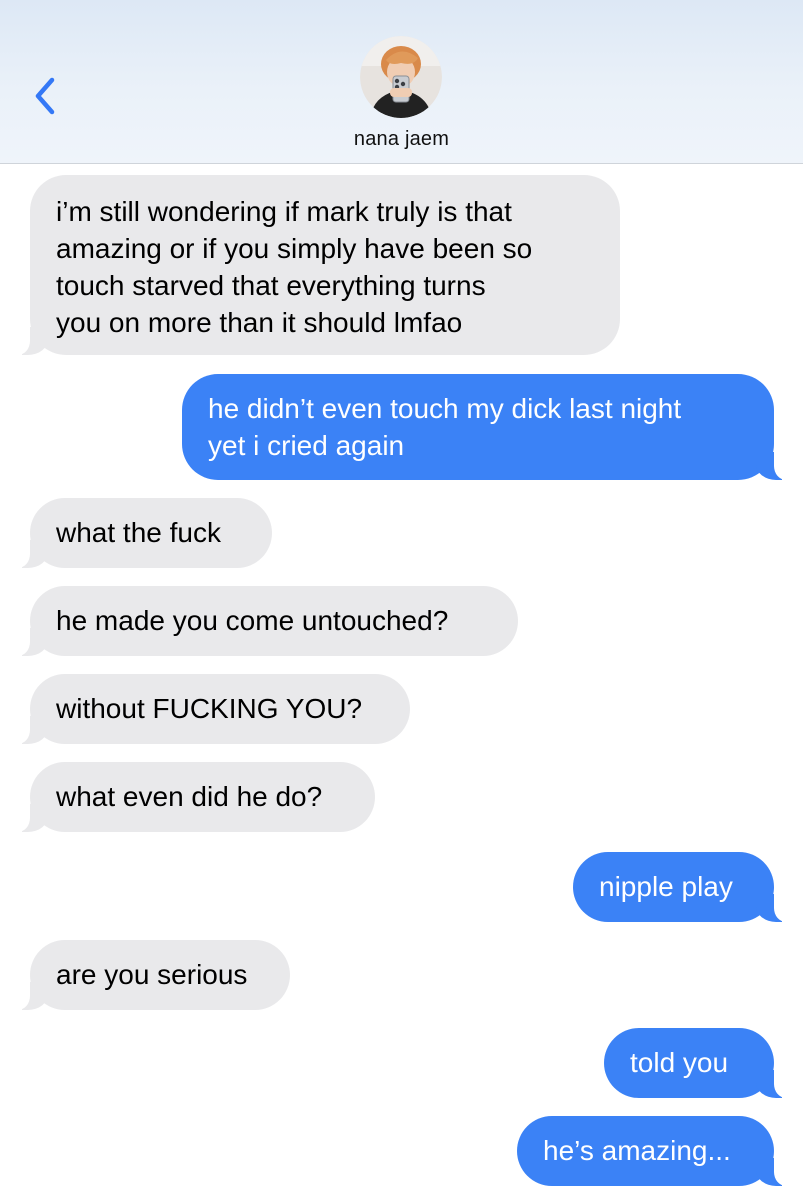 The image size is (803, 1200). Describe the element at coordinates (679, 1062) in the screenshot. I see `message-line: told you` at that location.